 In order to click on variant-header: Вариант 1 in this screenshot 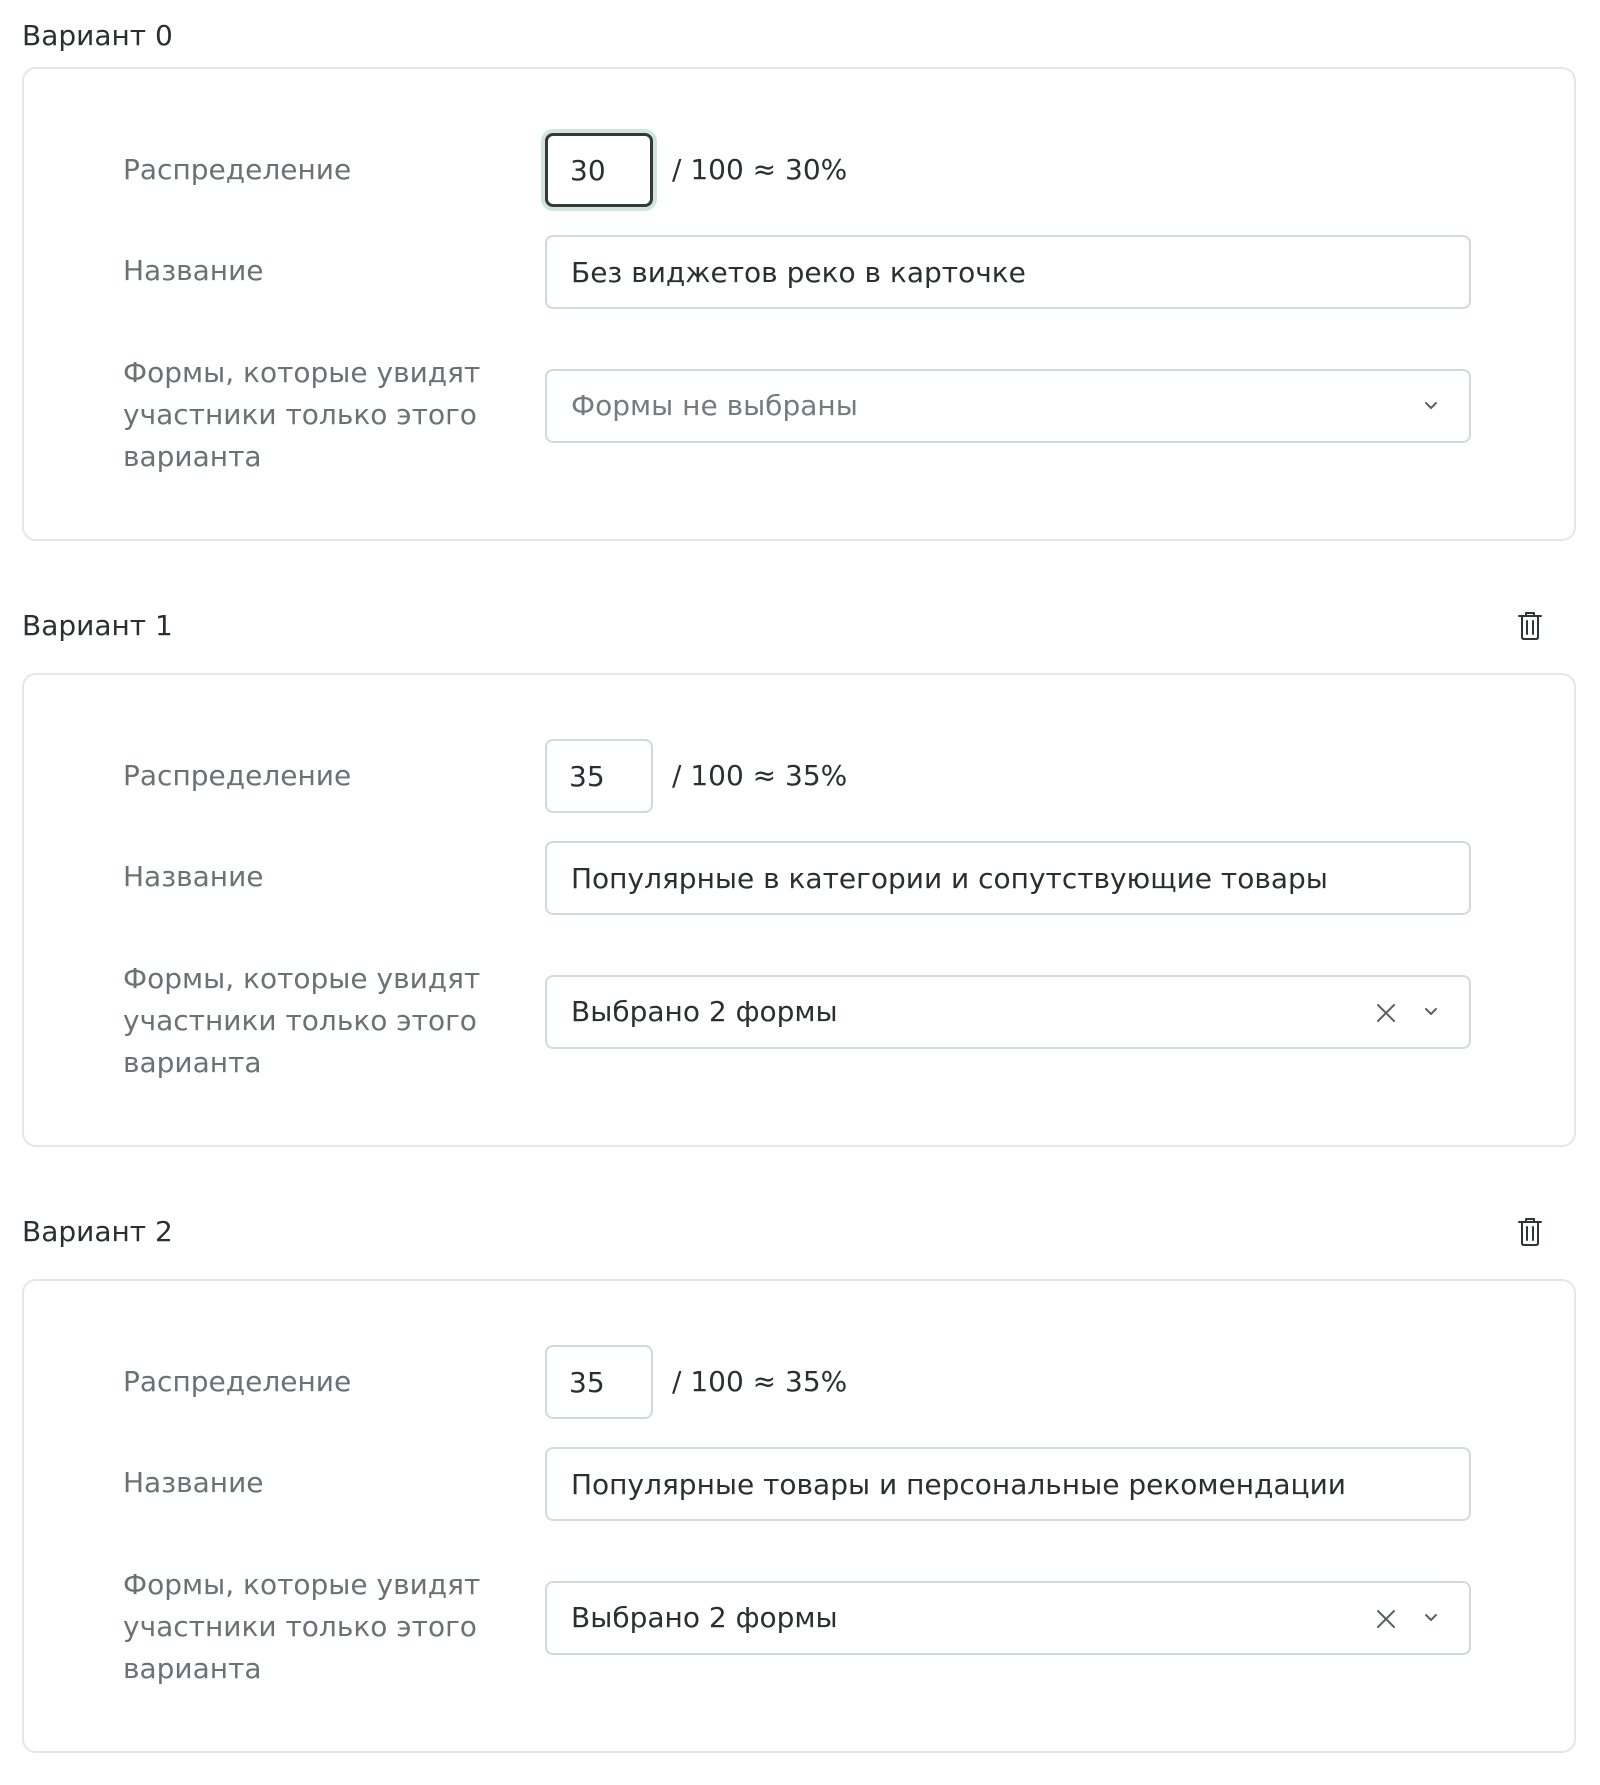, I will do `click(800, 626)`.